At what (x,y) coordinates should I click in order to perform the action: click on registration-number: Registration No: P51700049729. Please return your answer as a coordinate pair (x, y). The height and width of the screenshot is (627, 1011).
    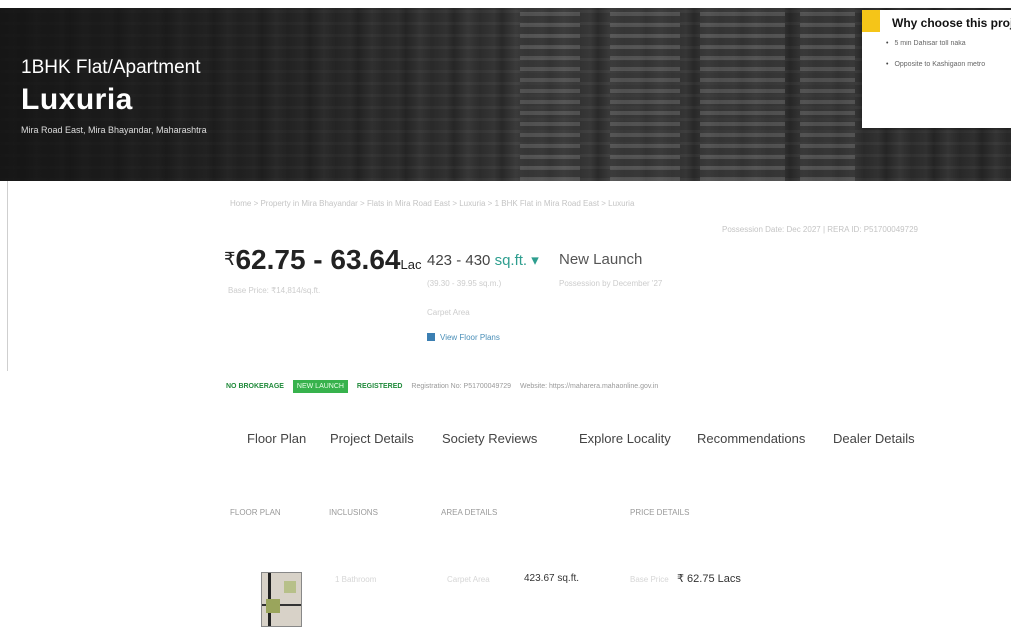
    Looking at the image, I should click on (461, 386).